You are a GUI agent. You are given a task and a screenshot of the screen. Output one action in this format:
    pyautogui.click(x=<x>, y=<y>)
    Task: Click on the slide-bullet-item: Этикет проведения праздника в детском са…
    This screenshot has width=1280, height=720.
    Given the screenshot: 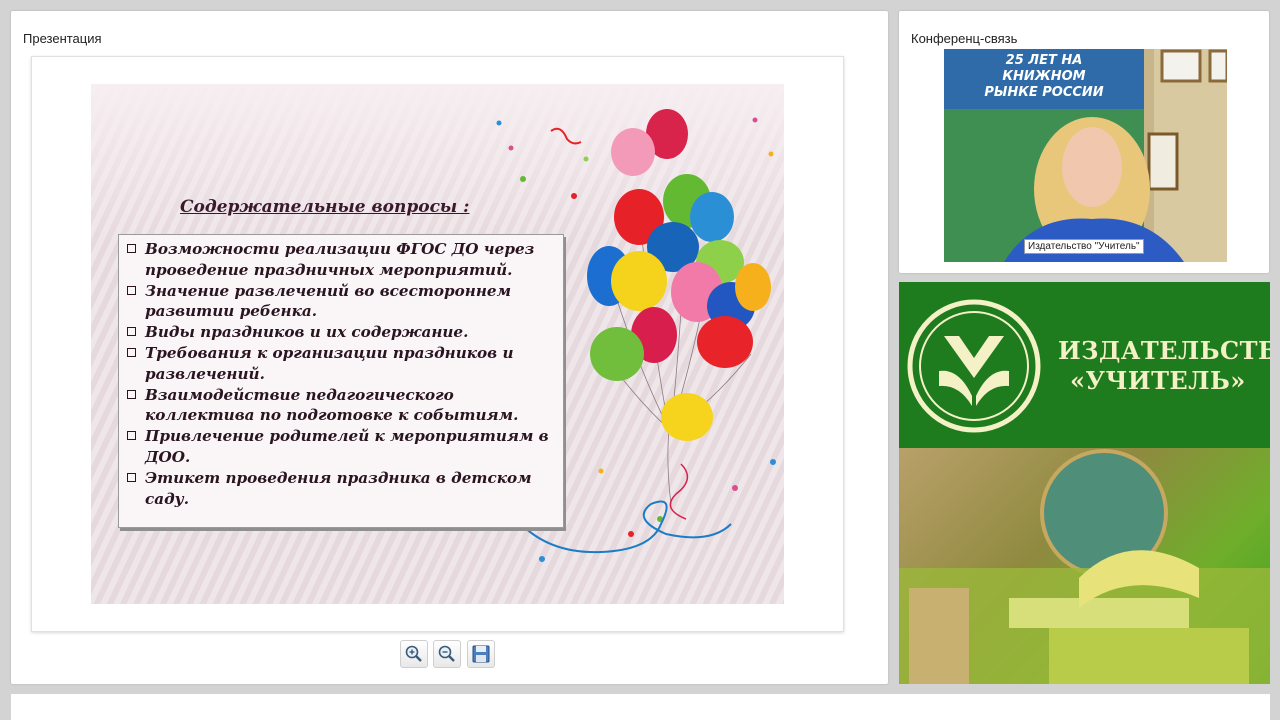 What is the action you would take?
    pyautogui.click(x=342, y=489)
    